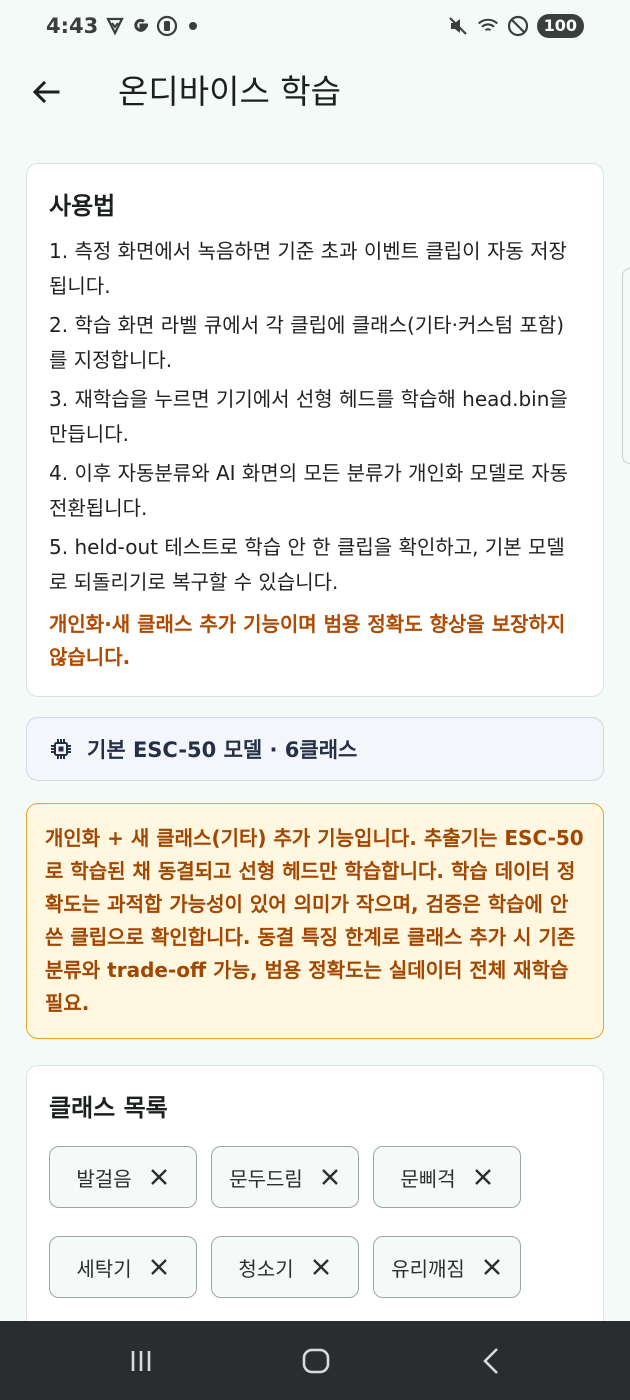 This screenshot has width=630, height=1400. What do you see at coordinates (193, 26) in the screenshot?
I see `dot-icon` at bounding box center [193, 26].